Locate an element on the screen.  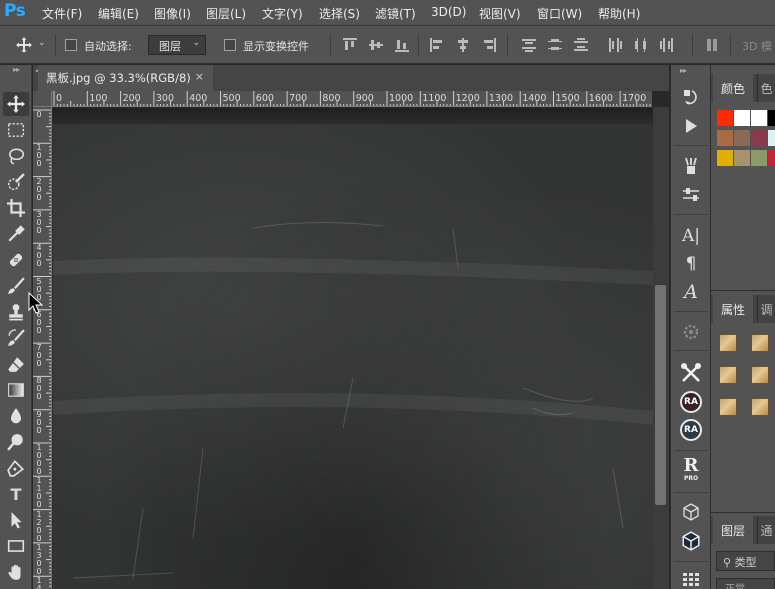
distribute-vcenter-icon is located at coordinates (555, 45).